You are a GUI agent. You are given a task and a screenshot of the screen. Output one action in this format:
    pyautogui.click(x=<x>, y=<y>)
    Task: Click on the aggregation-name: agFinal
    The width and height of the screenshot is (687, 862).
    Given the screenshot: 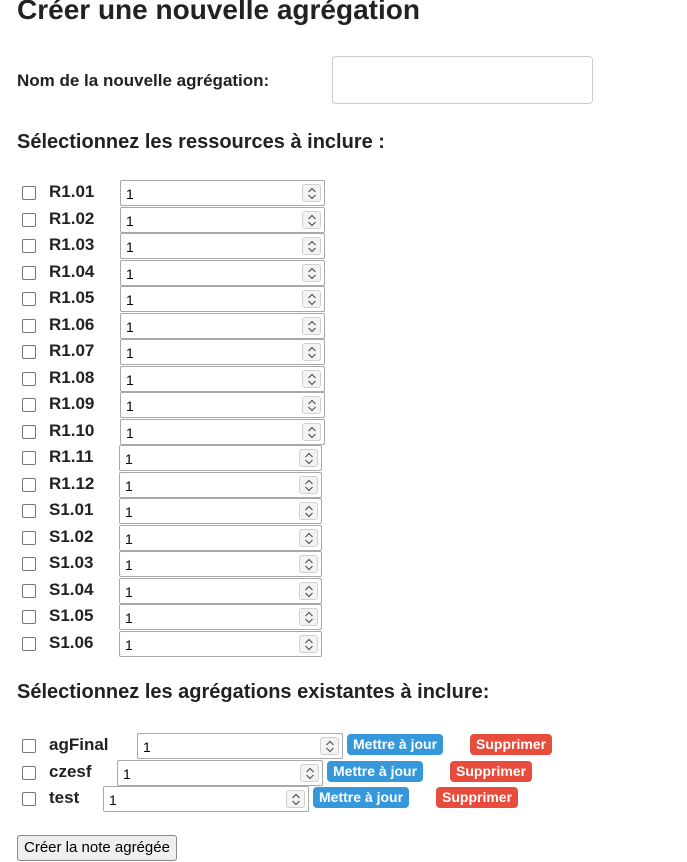 What is the action you would take?
    pyautogui.click(x=79, y=744)
    